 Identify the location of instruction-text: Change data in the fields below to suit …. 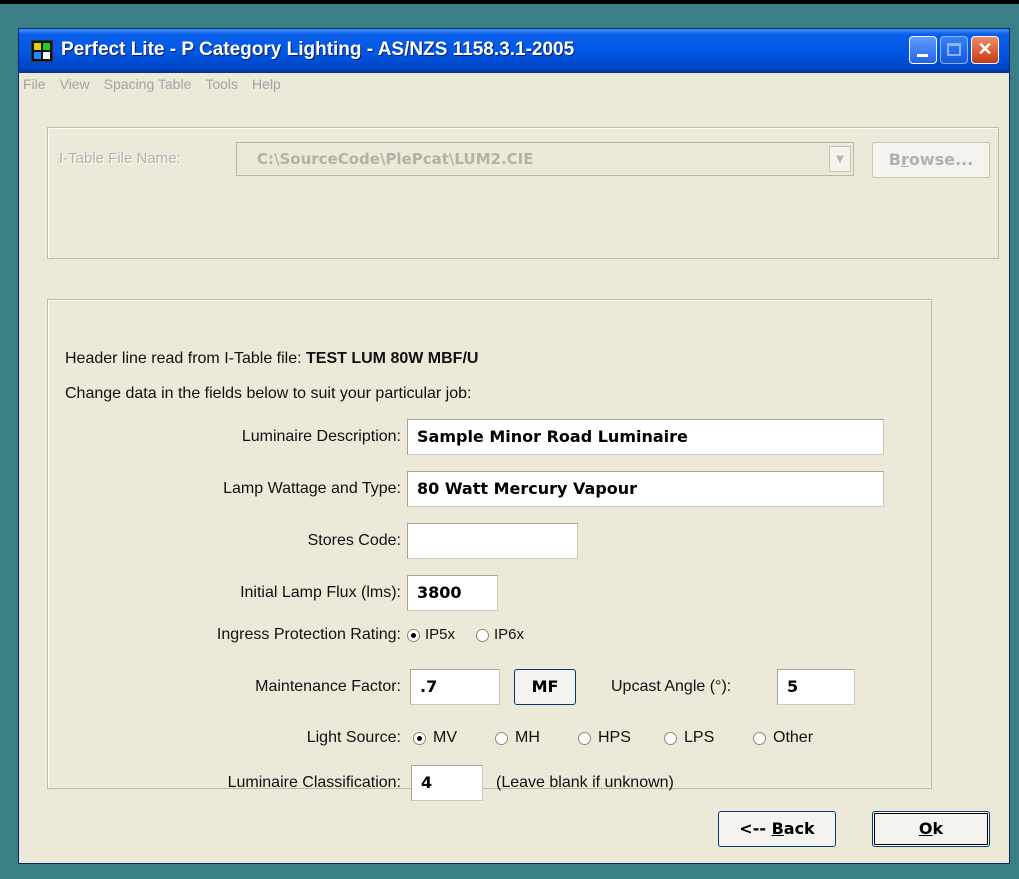
(268, 393).